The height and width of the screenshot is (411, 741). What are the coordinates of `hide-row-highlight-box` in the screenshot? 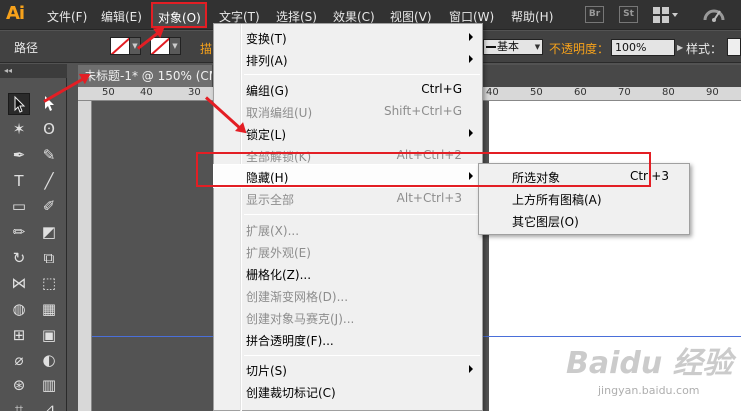 It's located at (423, 169).